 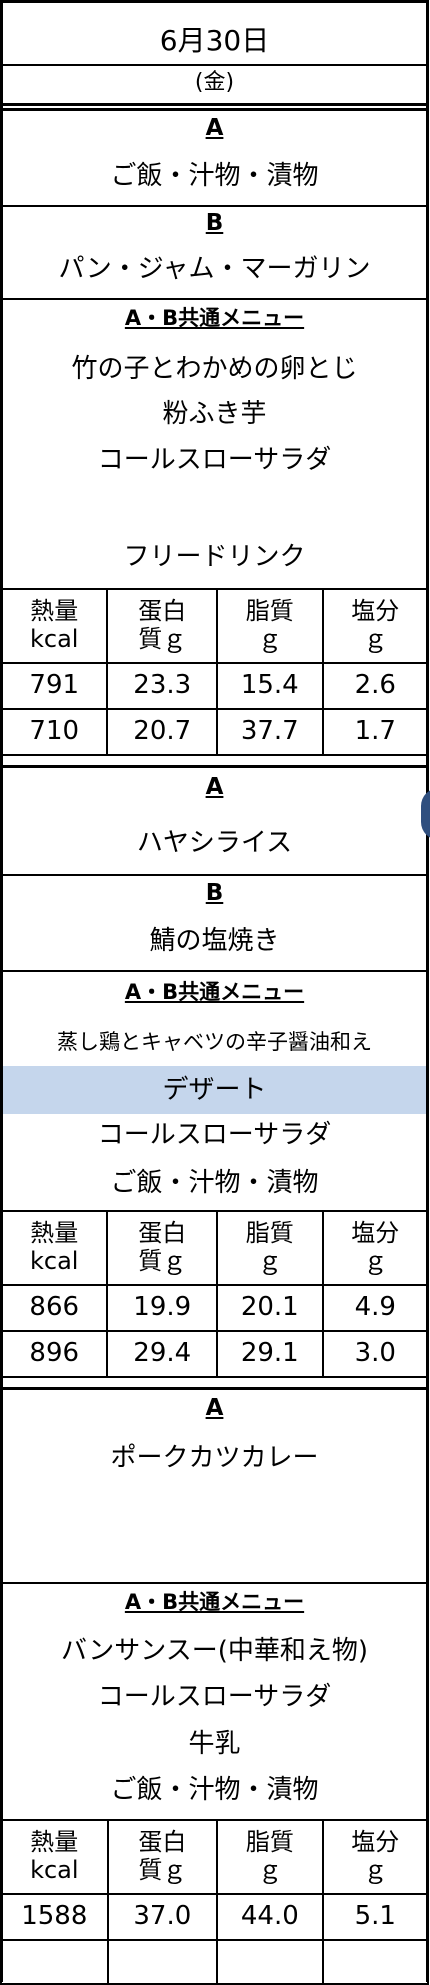 I want to click on fat-value: 29.1, so click(x=270, y=1354).